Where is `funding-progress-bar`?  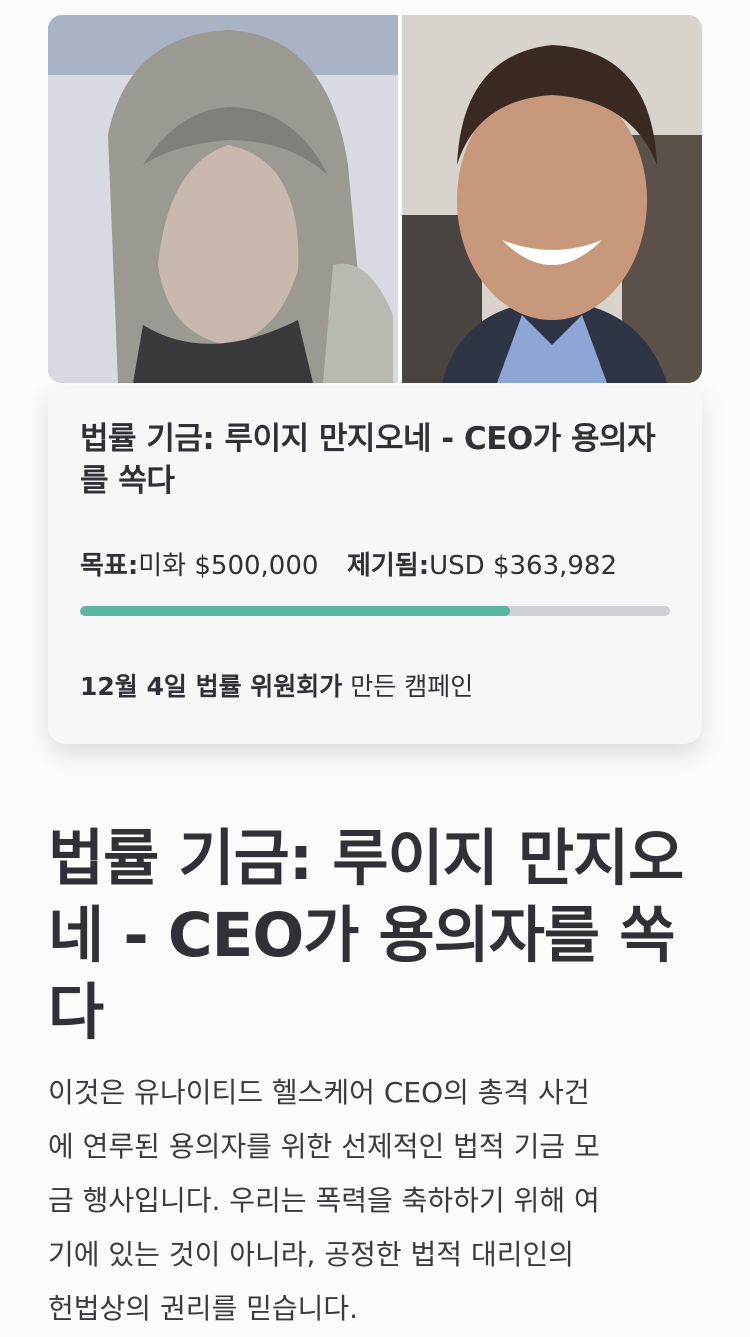
funding-progress-bar is located at coordinates (375, 611).